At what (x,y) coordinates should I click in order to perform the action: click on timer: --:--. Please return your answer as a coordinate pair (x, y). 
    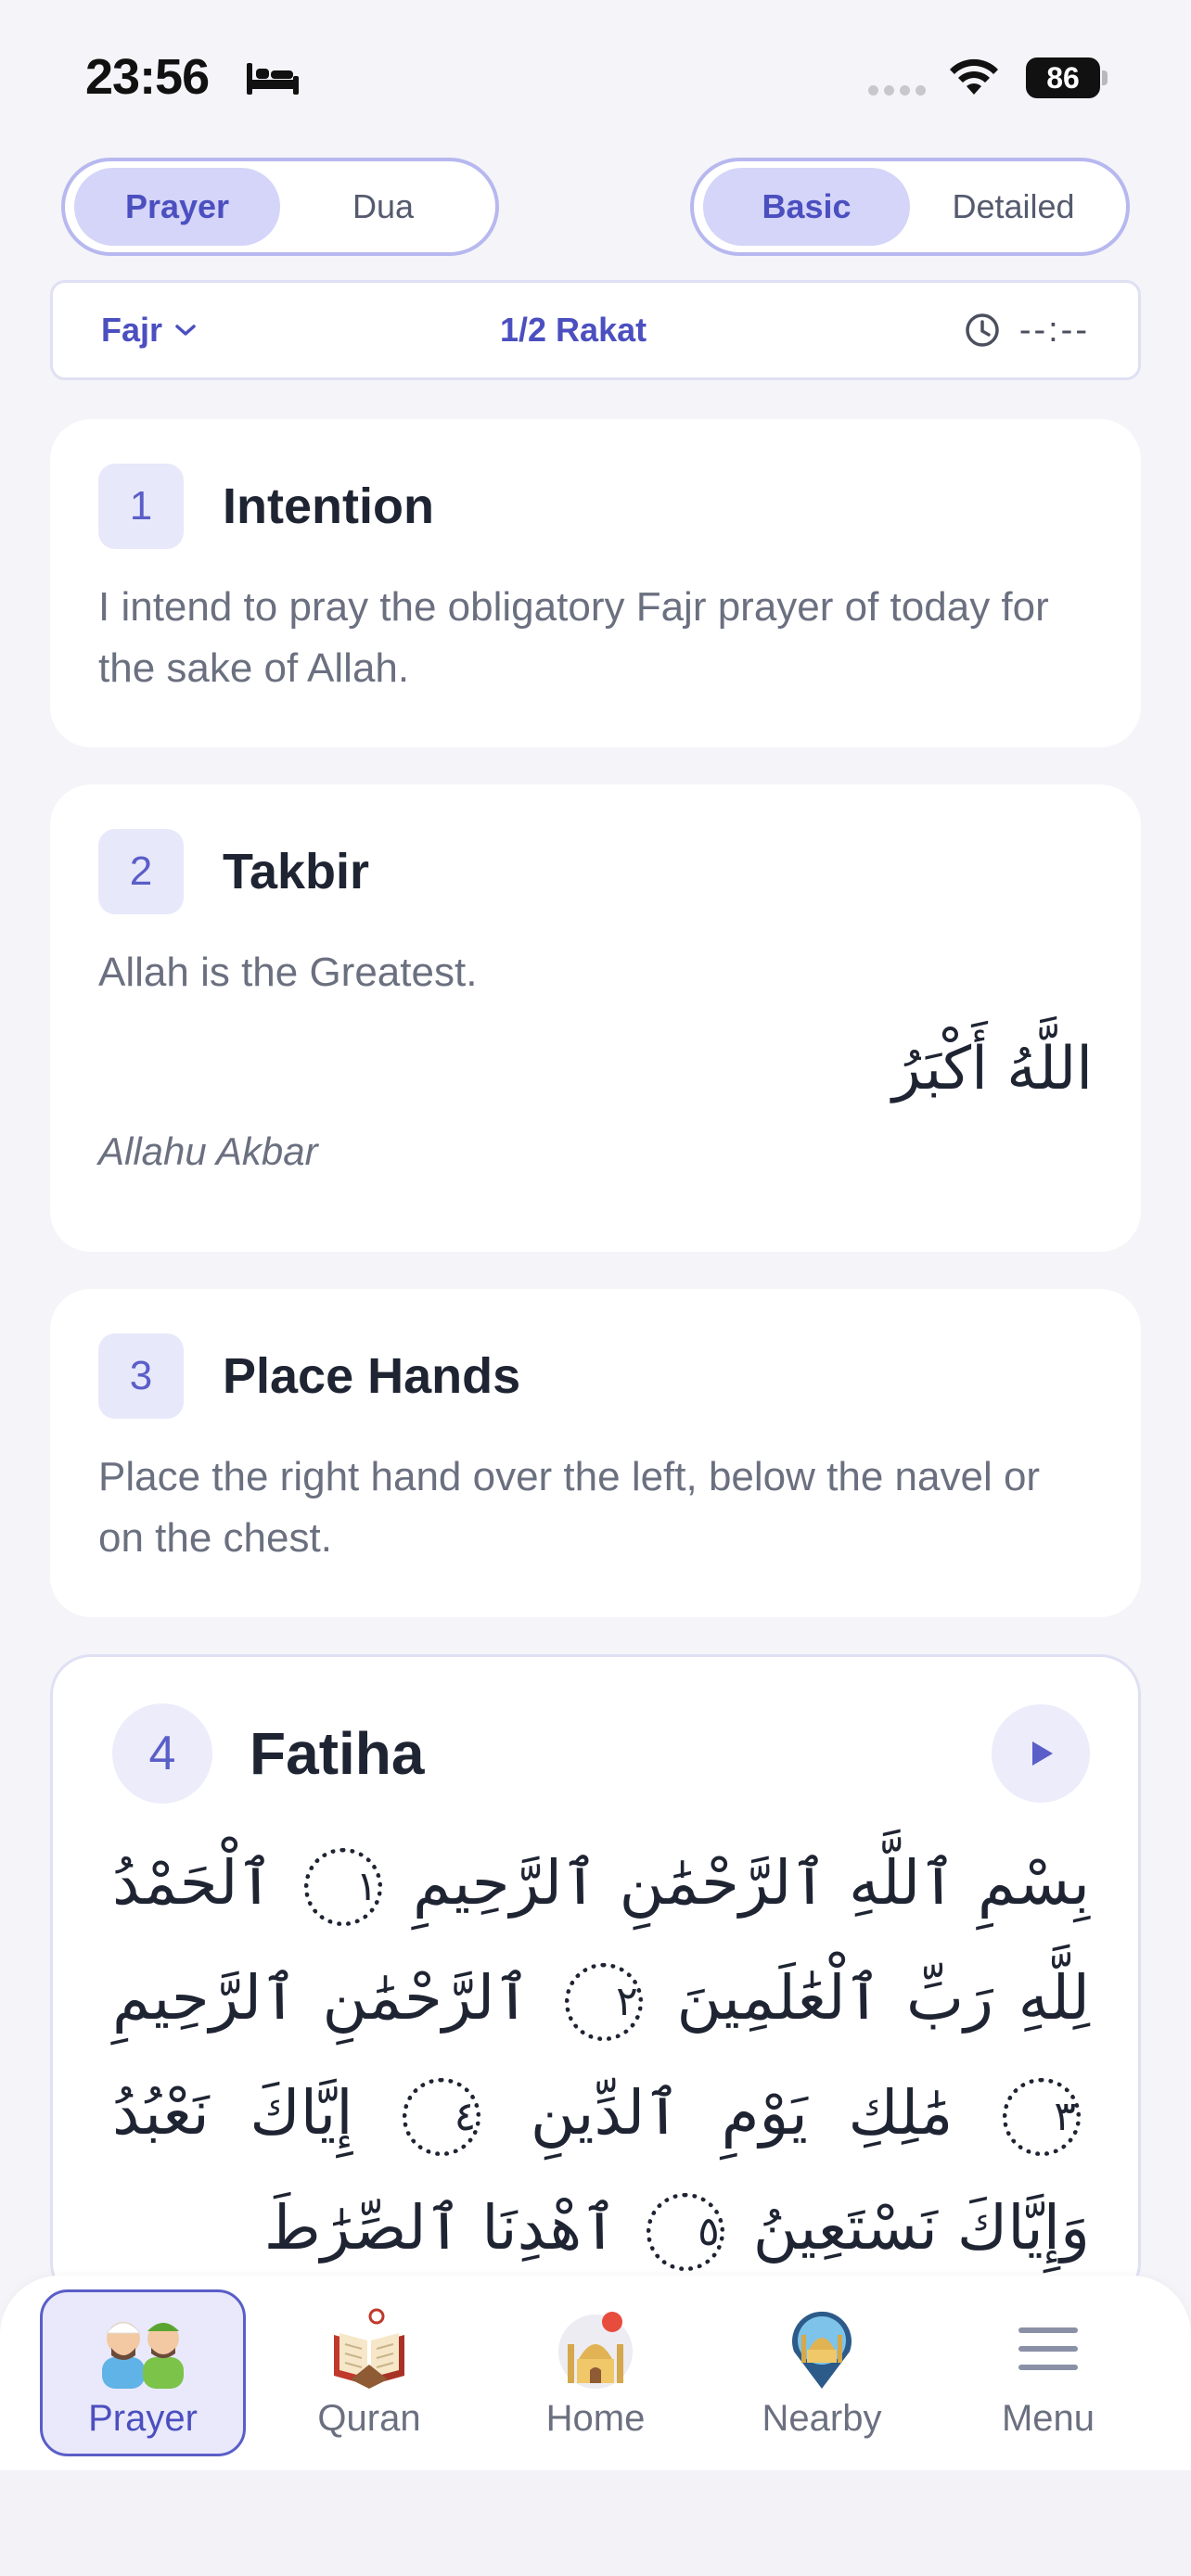
    Looking at the image, I should click on (1027, 331).